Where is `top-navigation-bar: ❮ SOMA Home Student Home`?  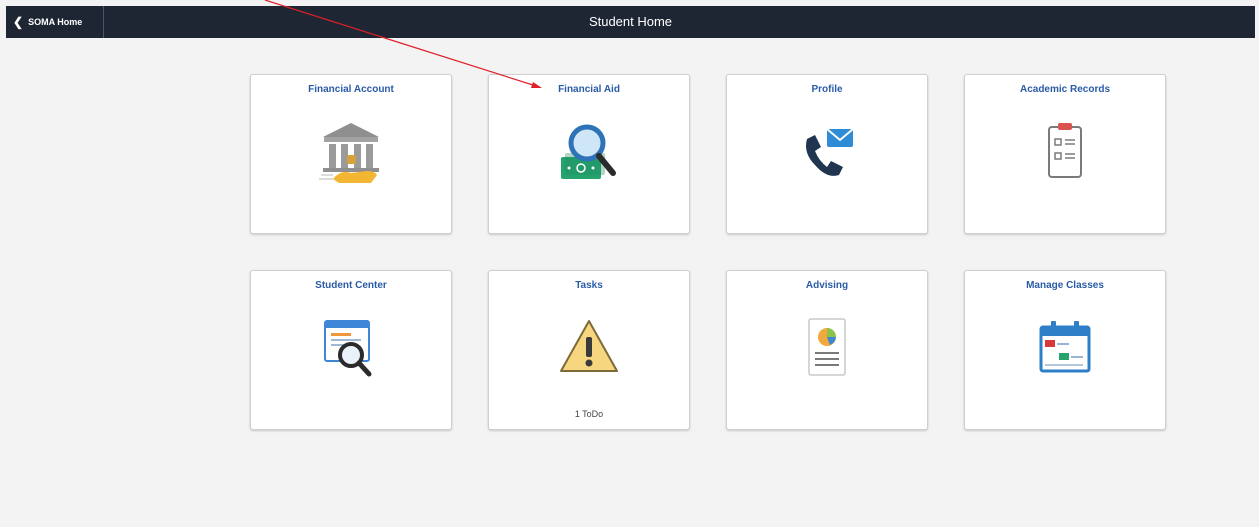 top-navigation-bar: ❮ SOMA Home Student Home is located at coordinates (630, 22).